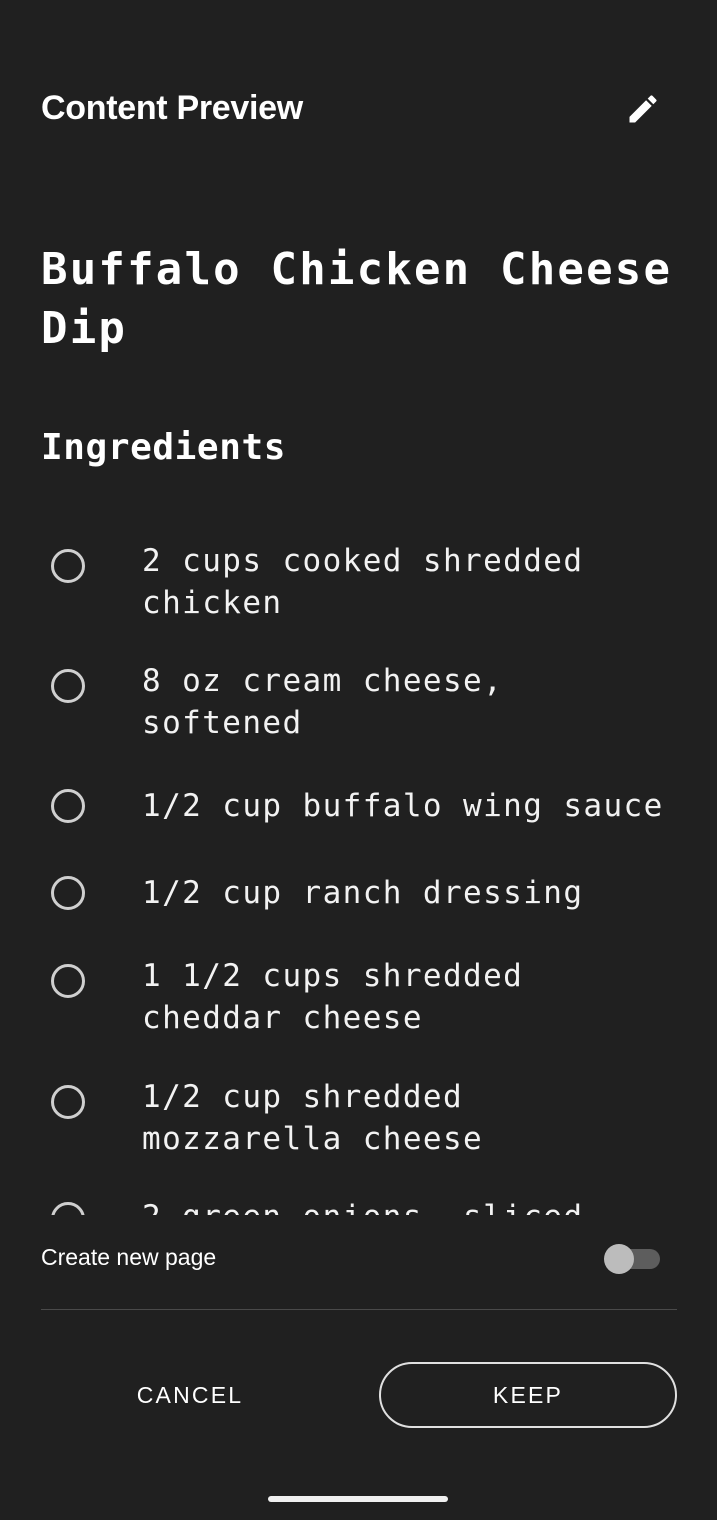  Describe the element at coordinates (172, 108) in the screenshot. I see `page-title: Content Preview` at that location.